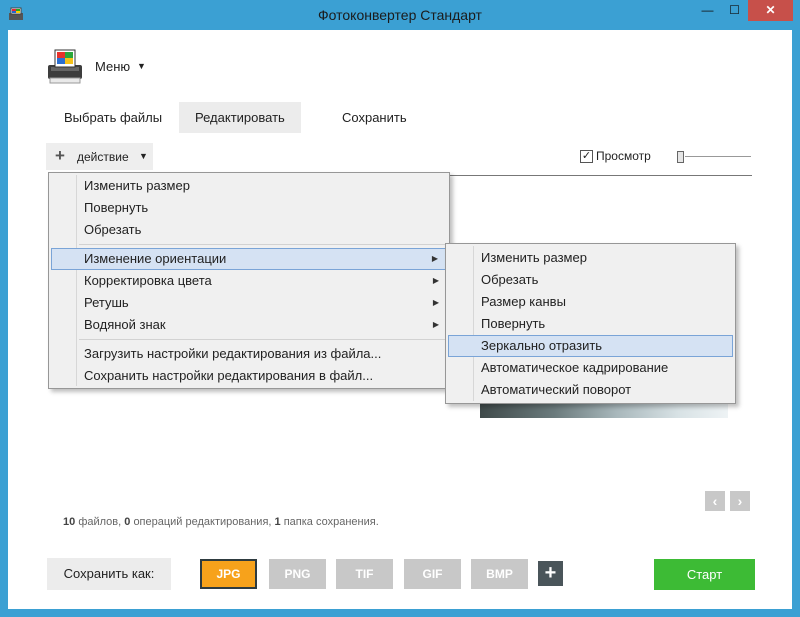 The height and width of the screenshot is (617, 800). I want to click on window-title: Фотоконвертер Стандарт, so click(400, 15).